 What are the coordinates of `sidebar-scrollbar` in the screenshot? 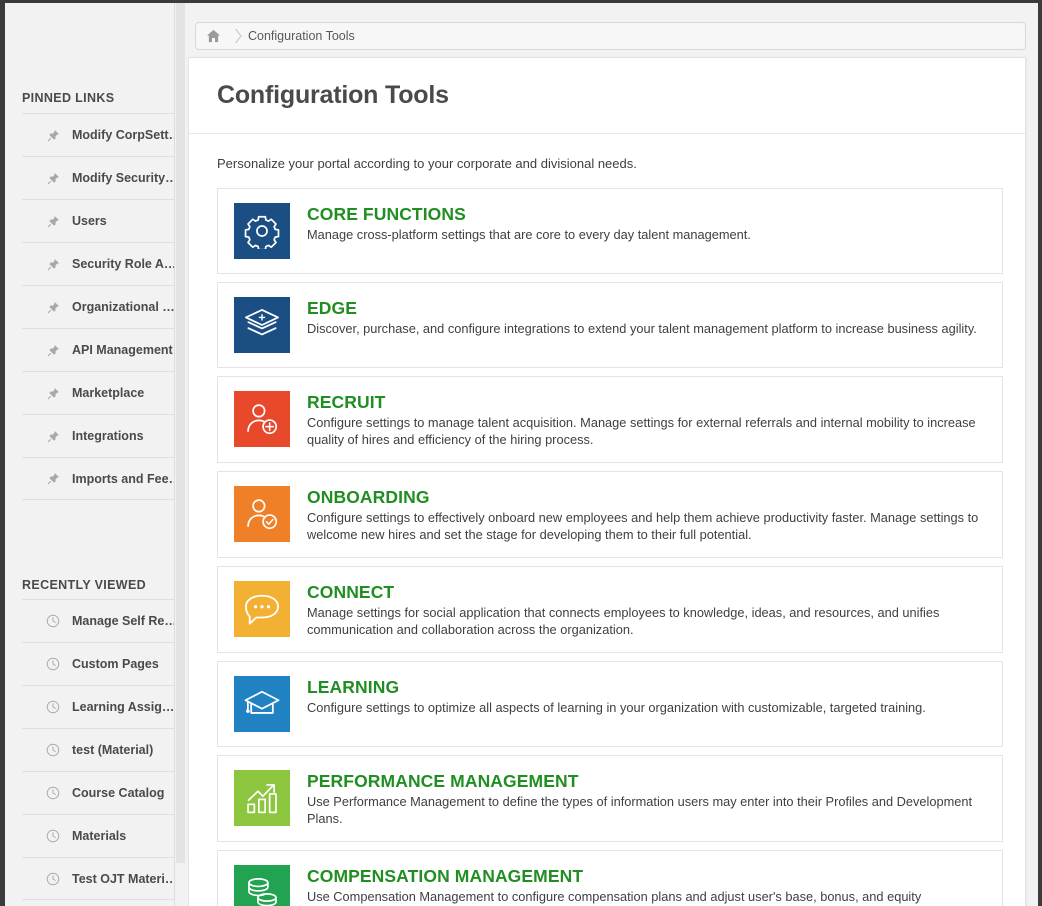 It's located at (179, 454).